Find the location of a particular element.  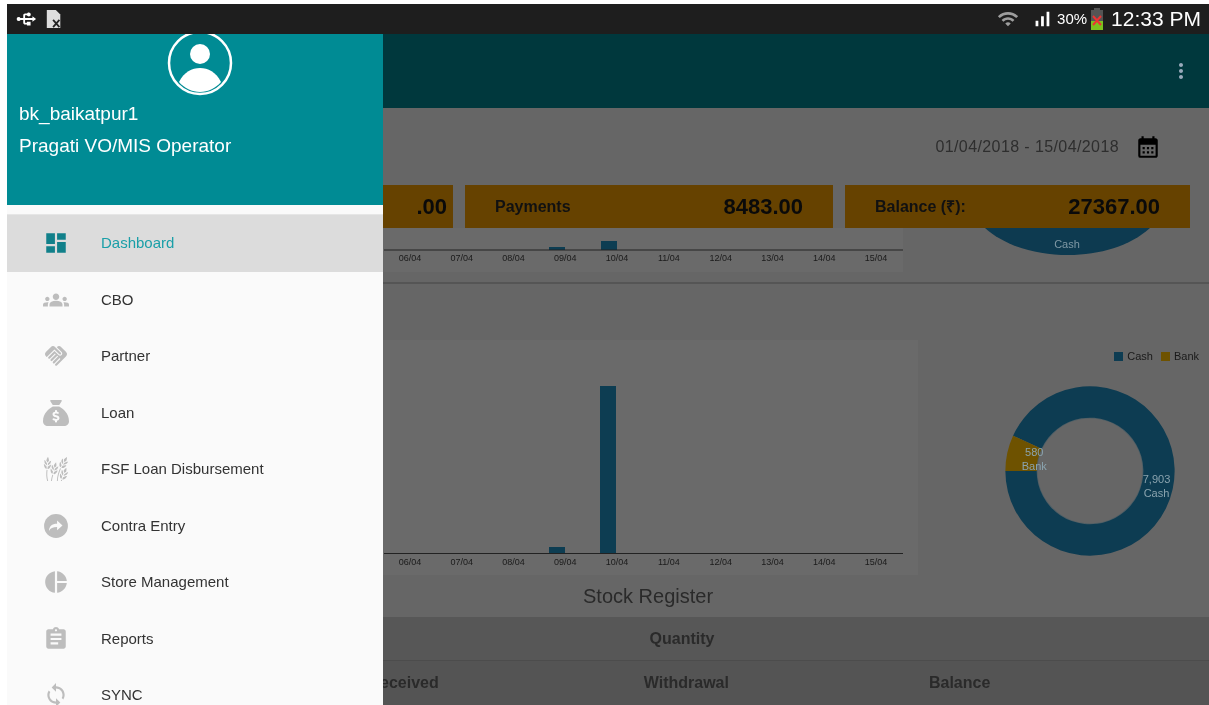

pie-chart-icon is located at coordinates (56, 582).